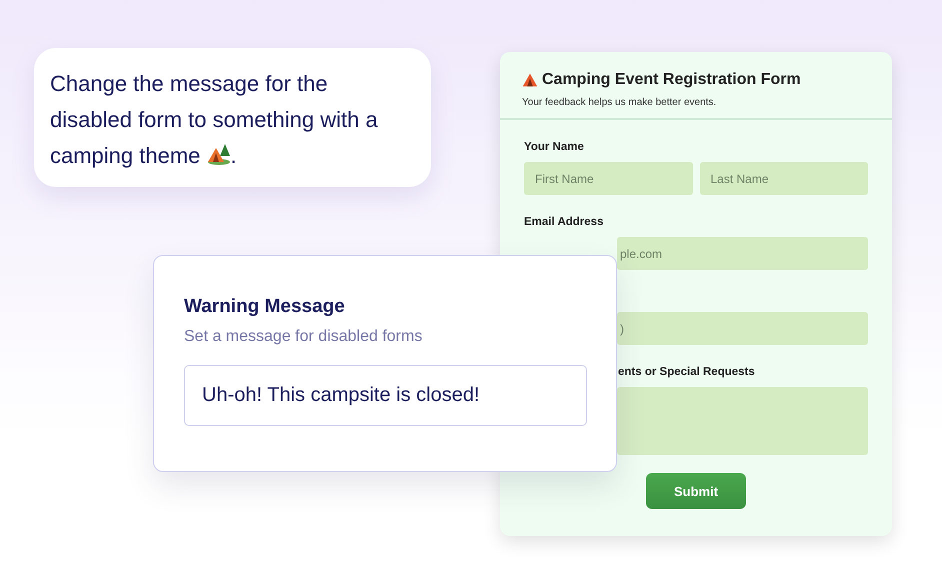  I want to click on tent-icon, so click(530, 80).